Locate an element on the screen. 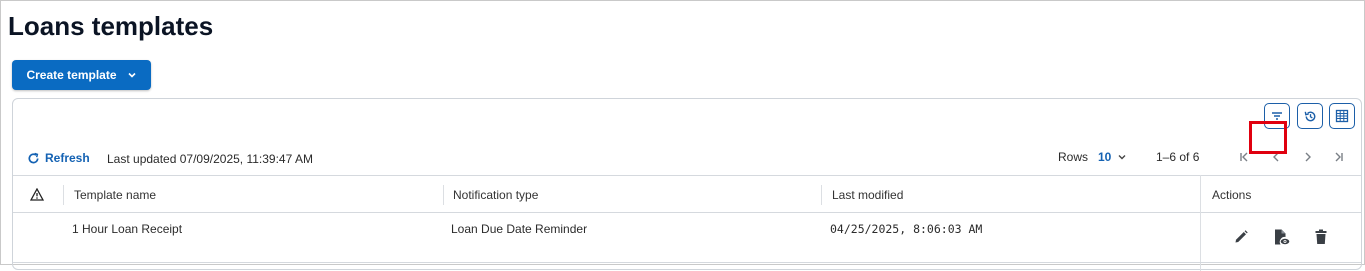 The width and height of the screenshot is (1365, 271). last-modified-column-header: Last modified is located at coordinates (867, 194).